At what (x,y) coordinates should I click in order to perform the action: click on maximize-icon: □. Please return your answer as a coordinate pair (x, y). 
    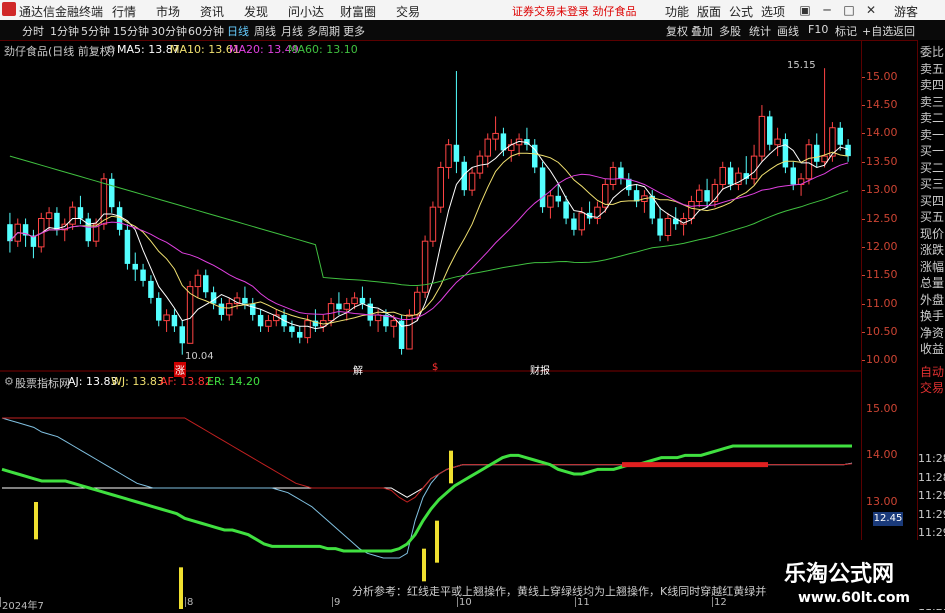
    Looking at the image, I should click on (849, 10).